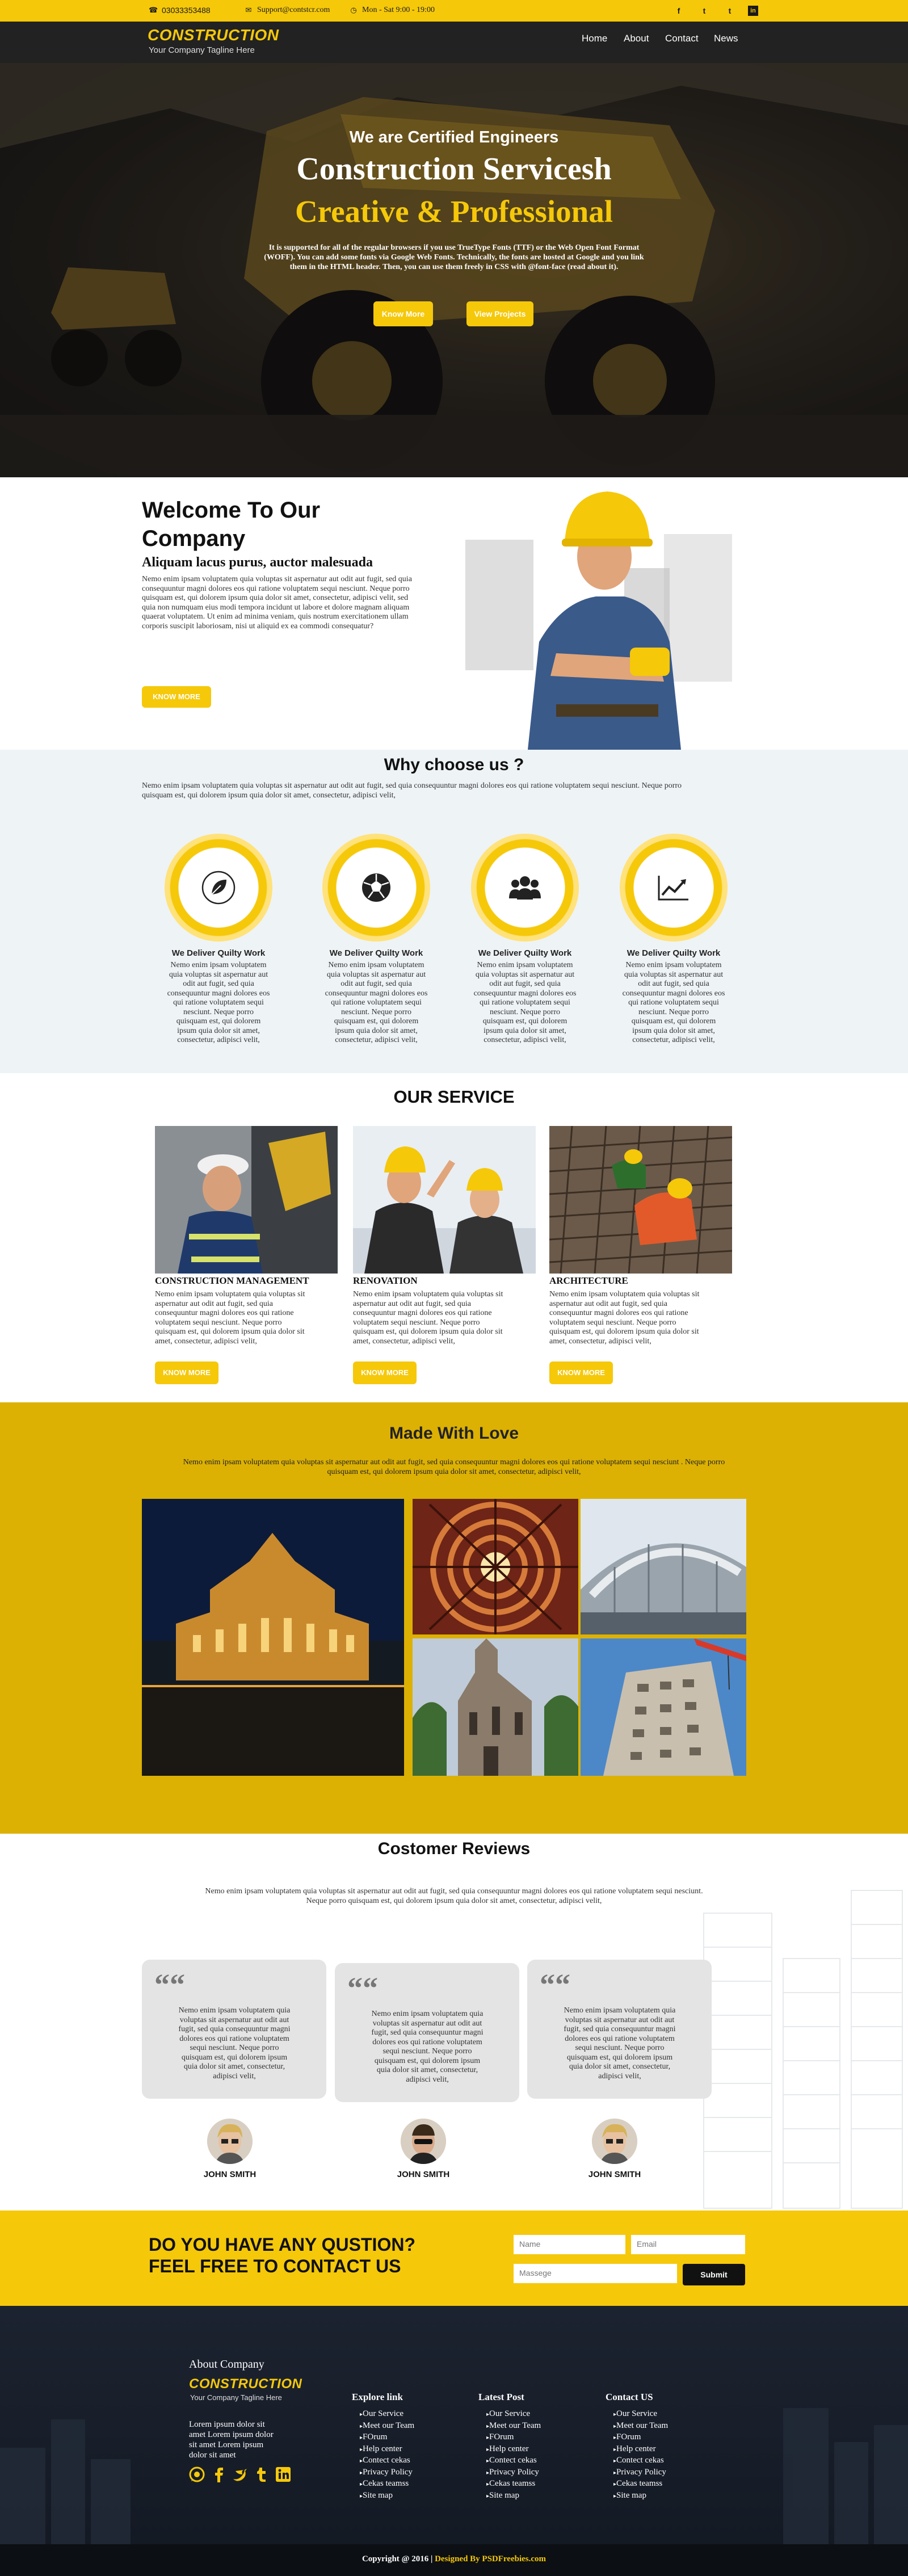 This screenshot has width=908, height=2576. I want to click on linkedin-icon: in, so click(753, 11).